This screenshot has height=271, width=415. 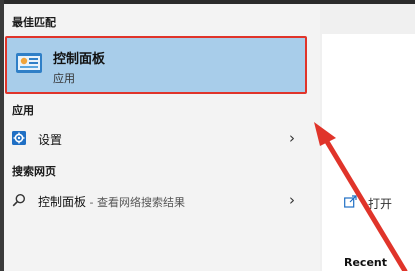 What do you see at coordinates (366, 262) in the screenshot?
I see `recent-header: Recent` at bounding box center [366, 262].